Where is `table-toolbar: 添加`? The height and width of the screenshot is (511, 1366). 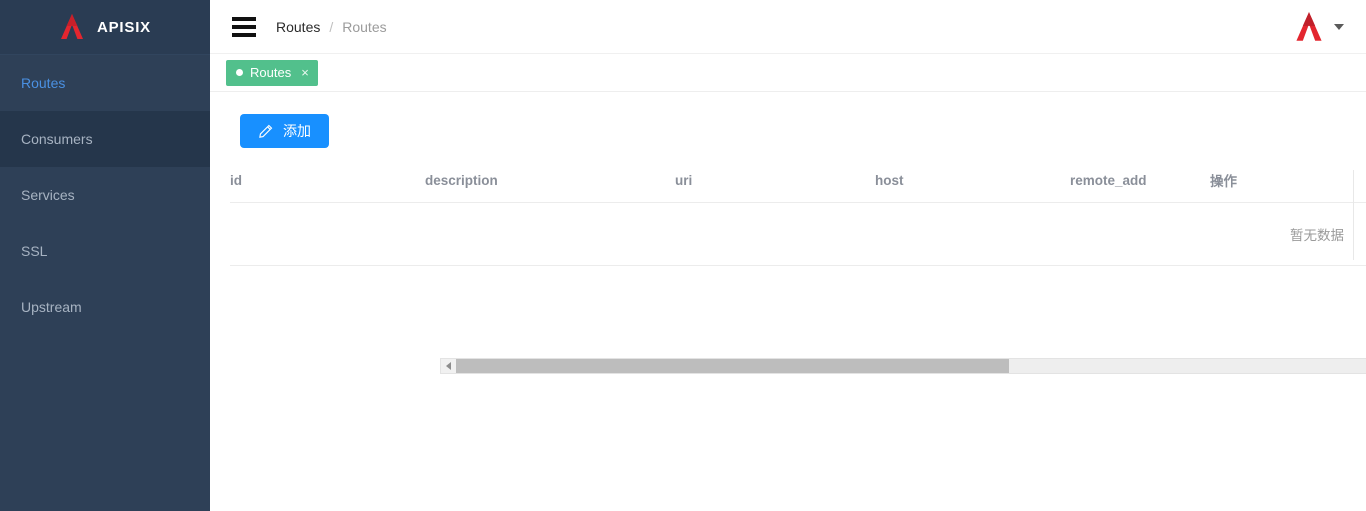 table-toolbar: 添加 is located at coordinates (788, 131).